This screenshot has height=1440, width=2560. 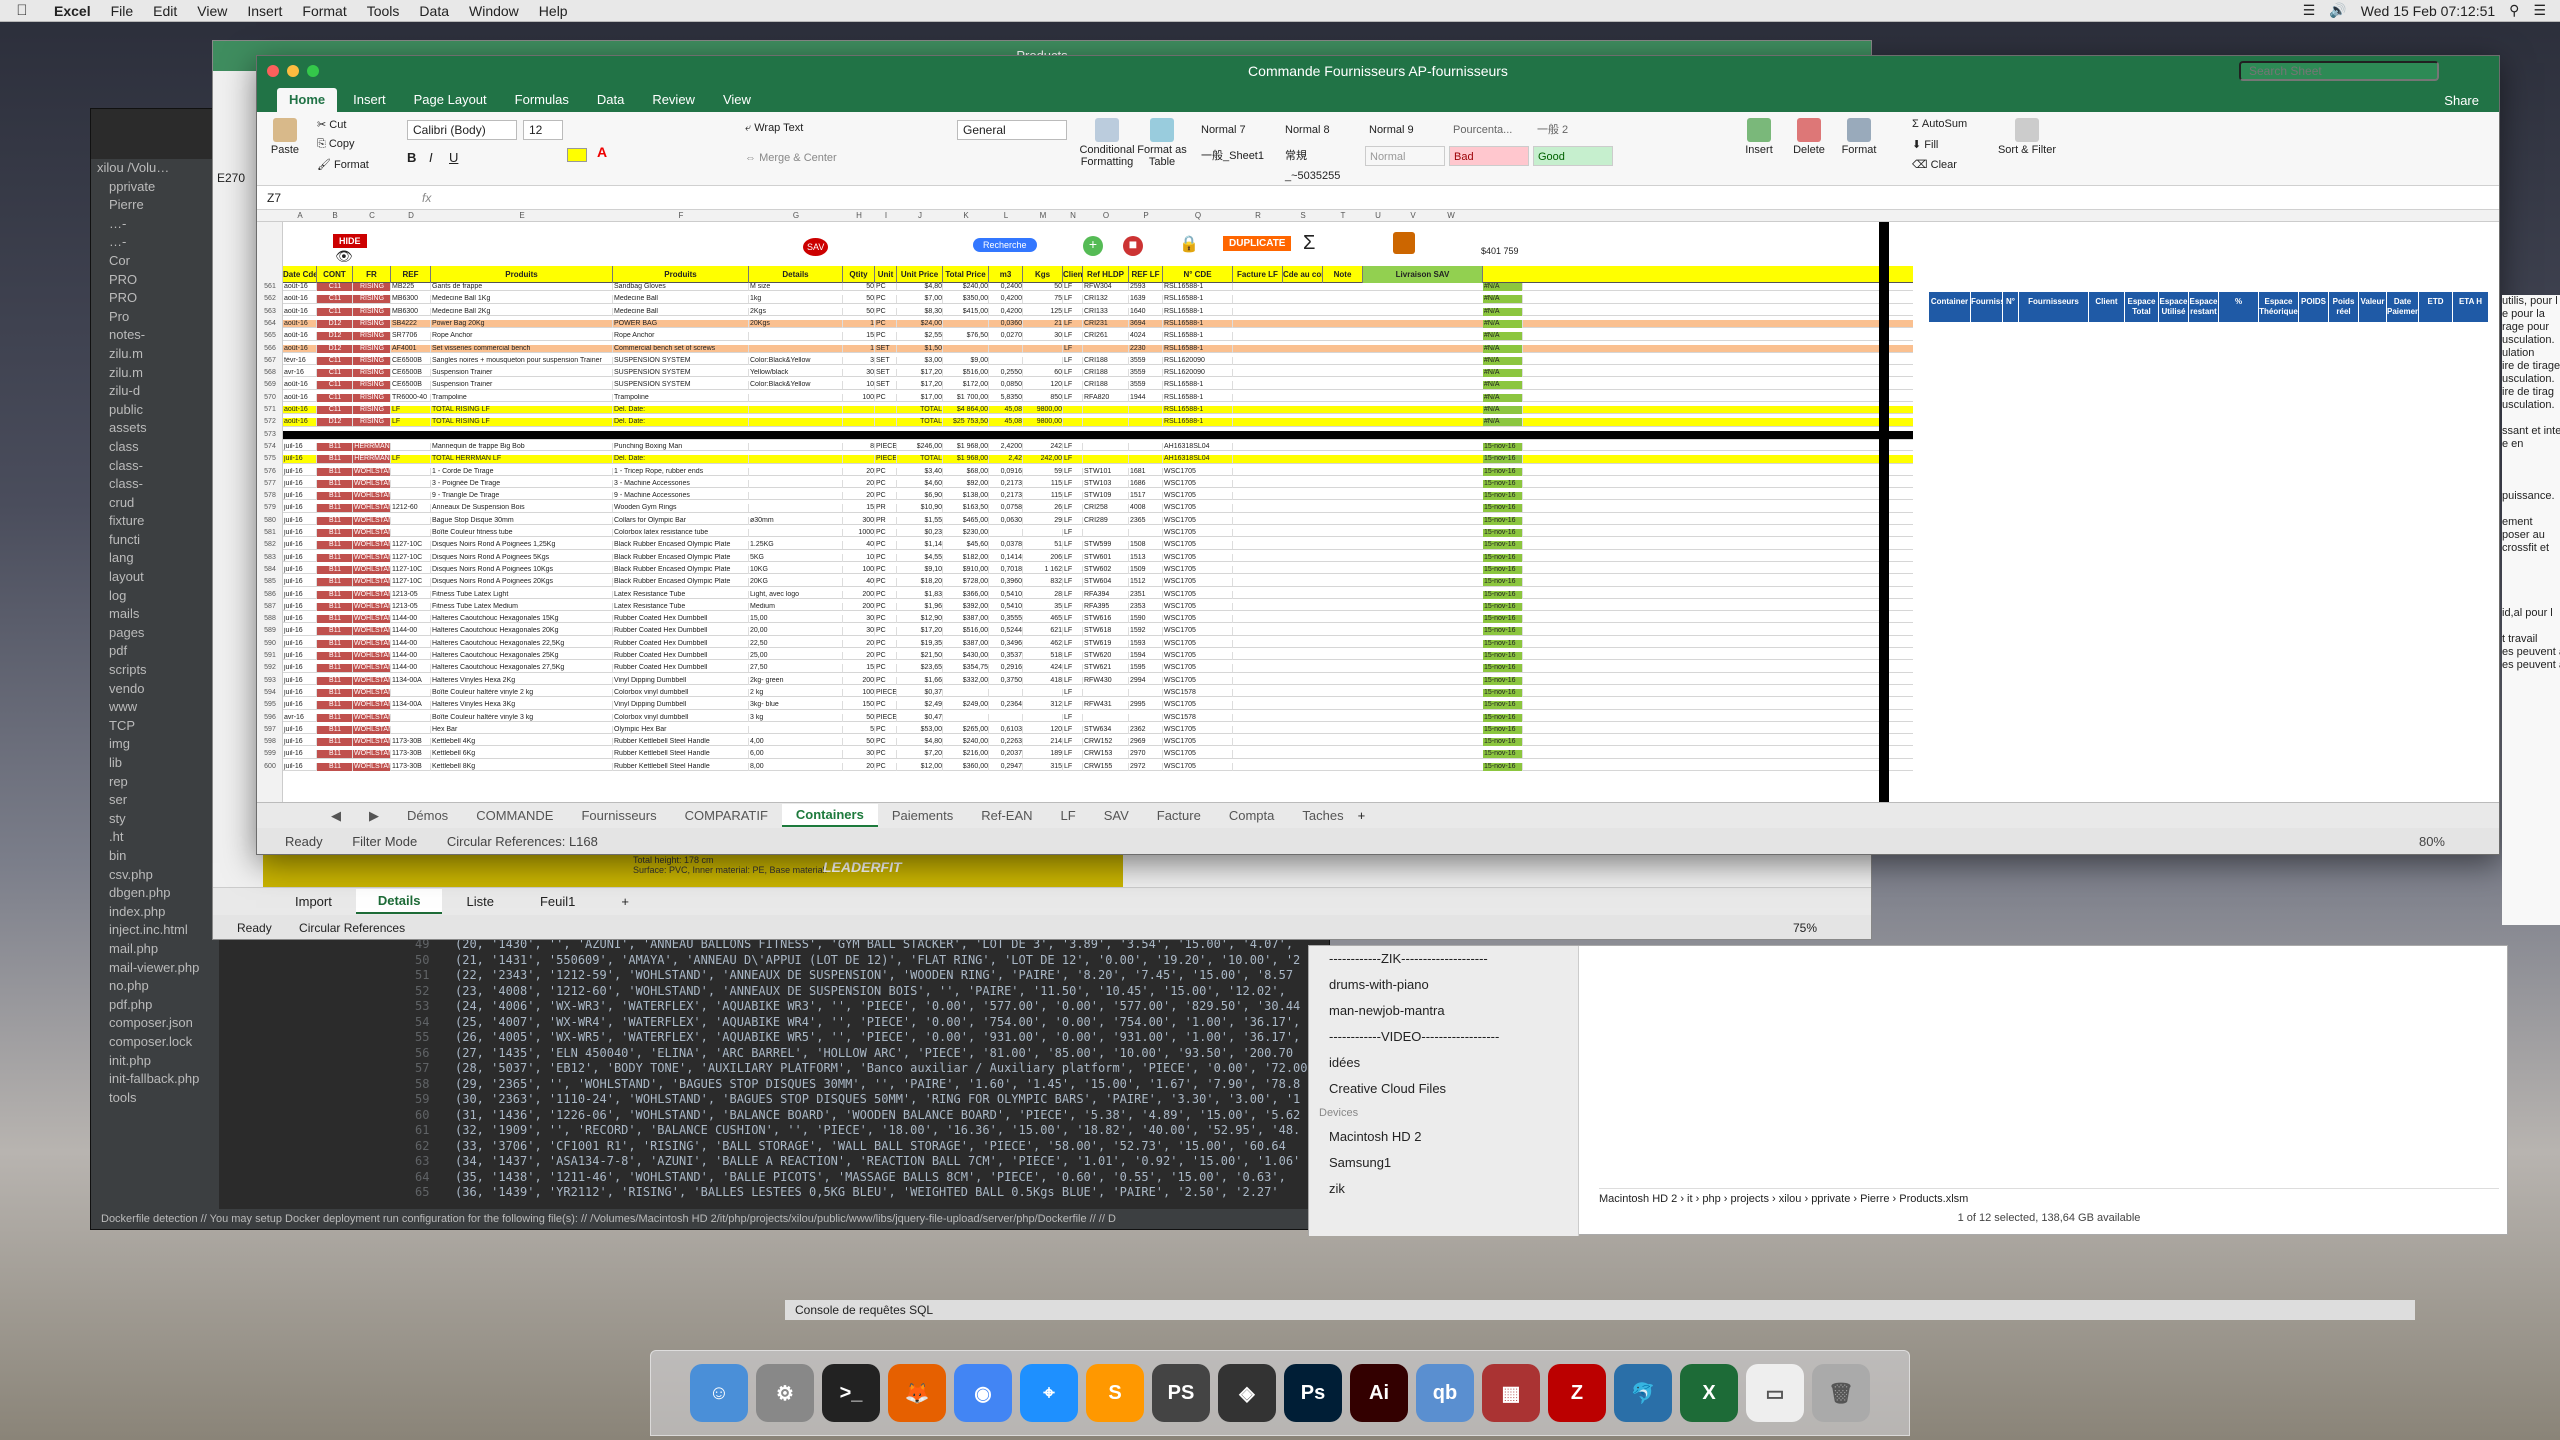 What do you see at coordinates (270, 606) in the screenshot?
I see `row-number: 587` at bounding box center [270, 606].